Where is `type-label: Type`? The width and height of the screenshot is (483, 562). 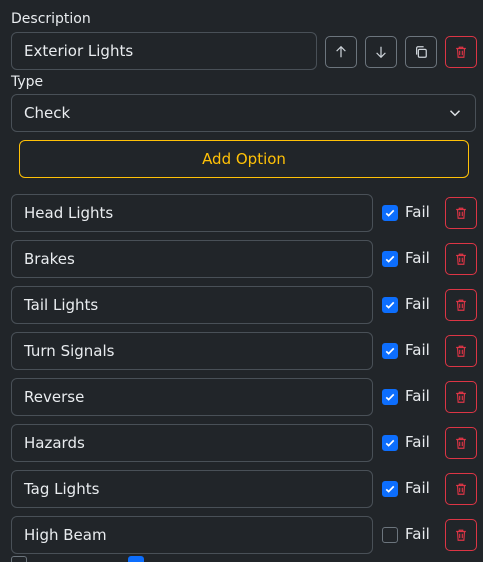
type-label: Type is located at coordinates (27, 82).